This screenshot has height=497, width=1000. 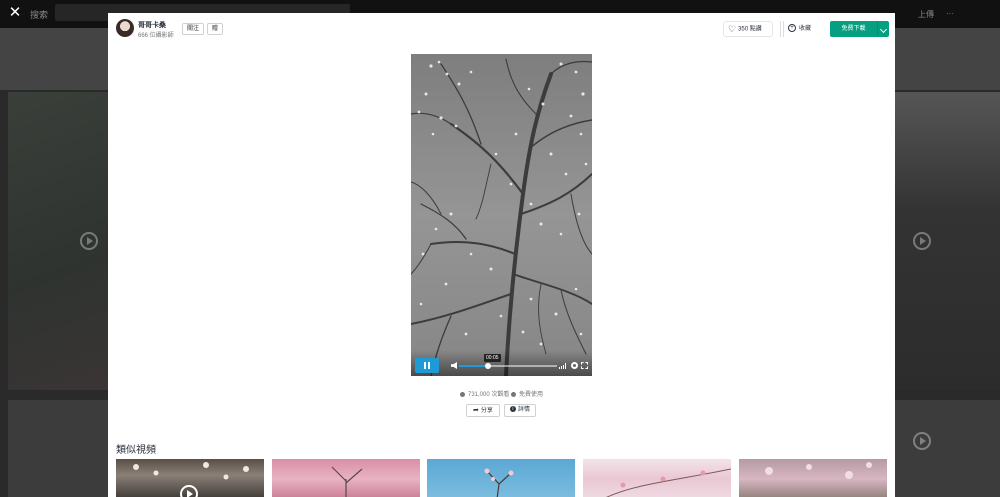 I want to click on time-tooltip: 00:05, so click(x=492, y=358).